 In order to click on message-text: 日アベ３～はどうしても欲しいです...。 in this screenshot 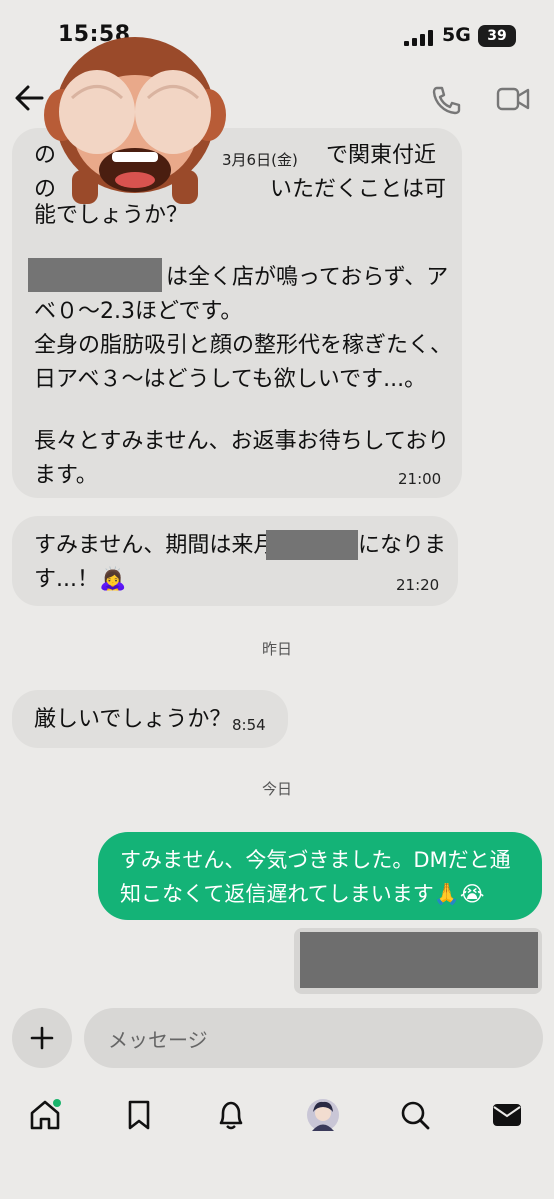, I will do `click(230, 379)`.